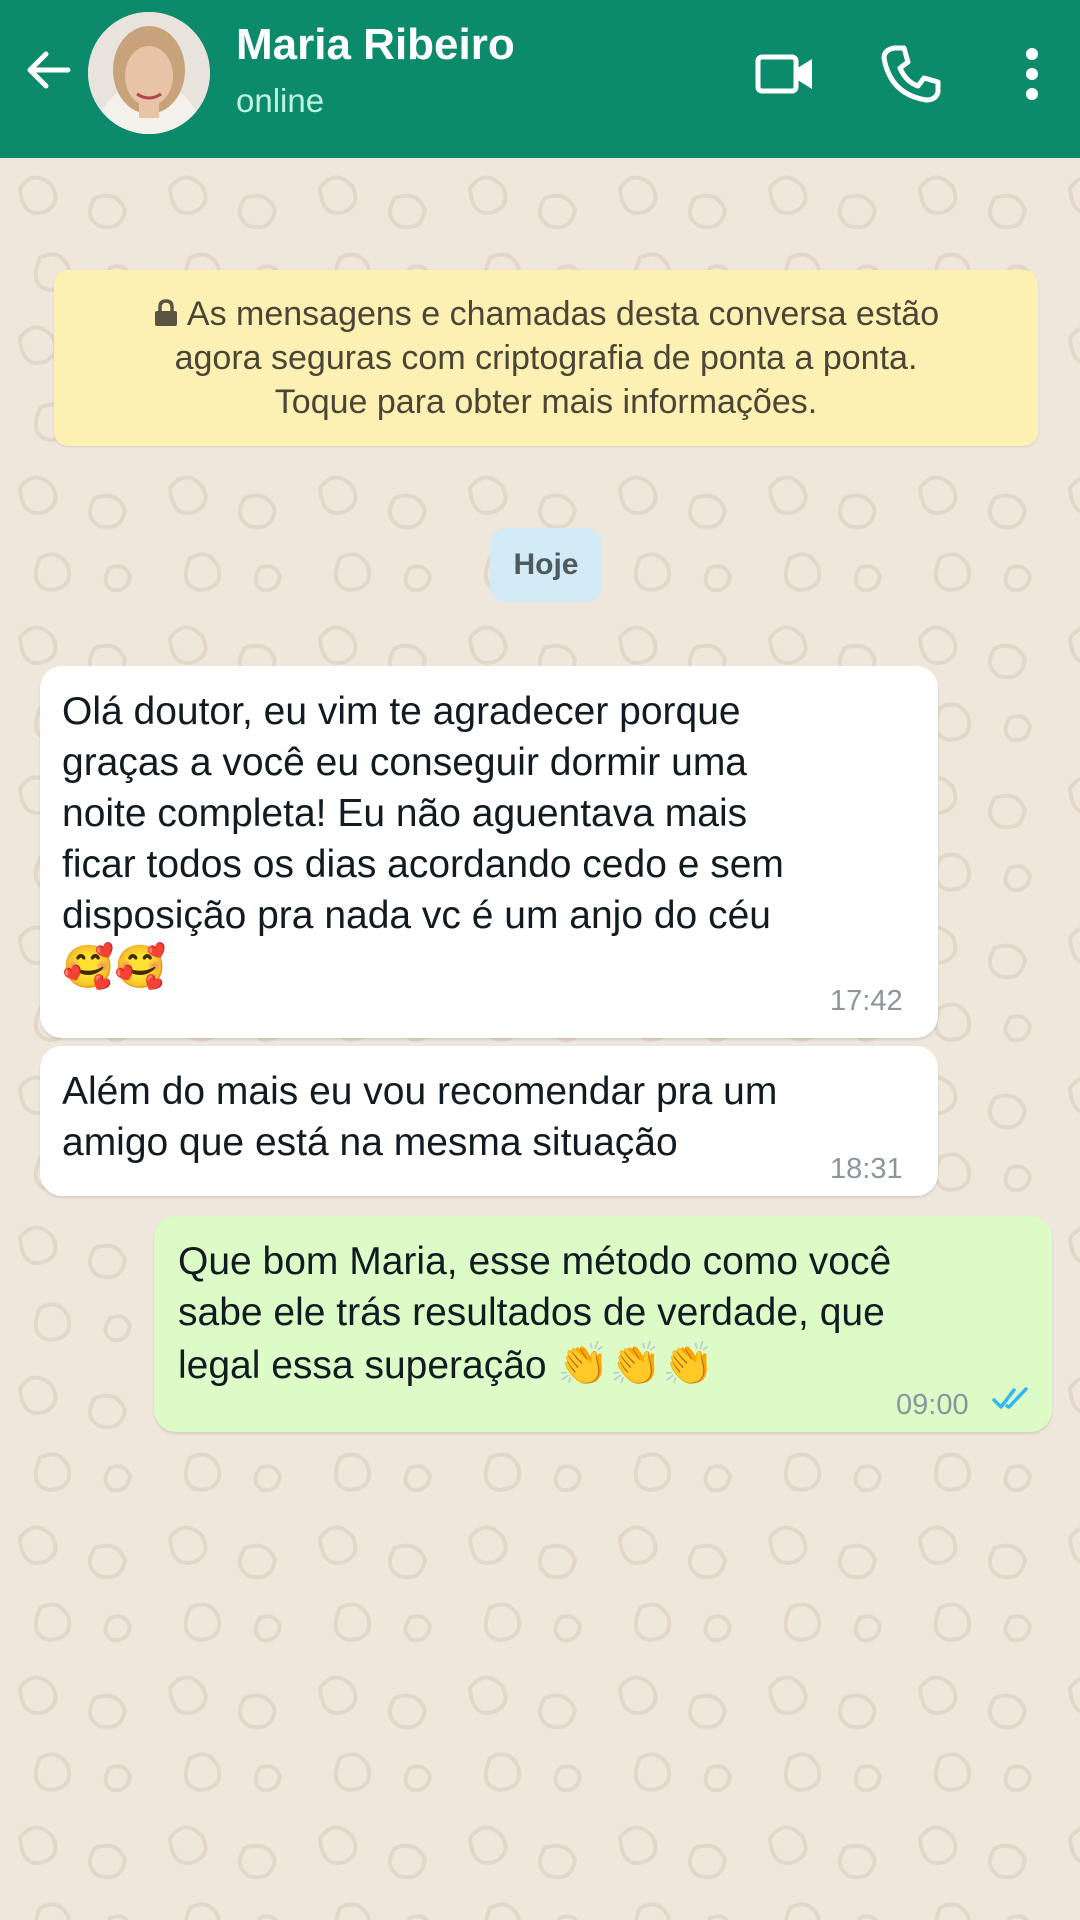 The width and height of the screenshot is (1080, 1920). Describe the element at coordinates (546, 565) in the screenshot. I see `date-separator: Hoje` at that location.